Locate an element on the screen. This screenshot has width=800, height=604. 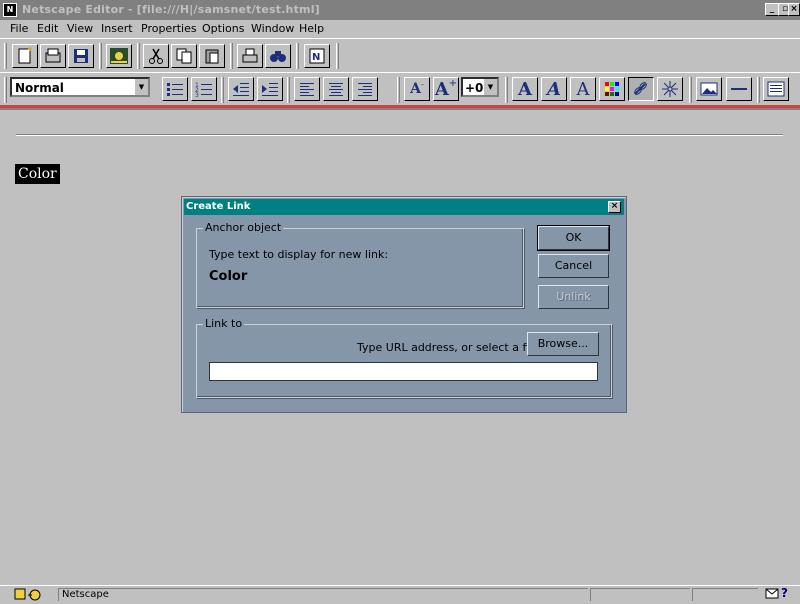
standard-toolbar: N is located at coordinates (400, 55).